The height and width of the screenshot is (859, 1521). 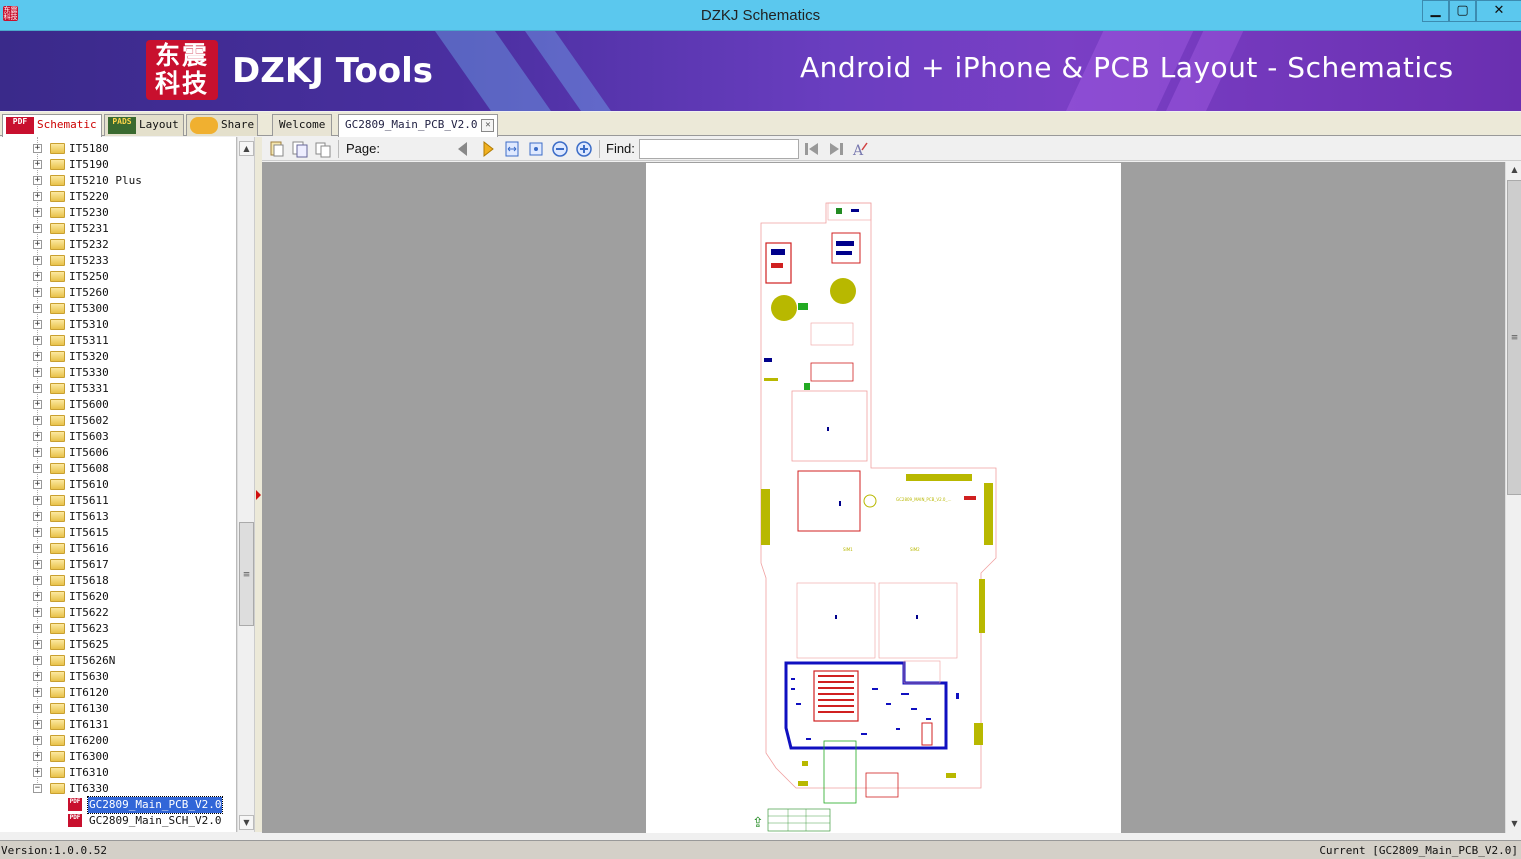 What do you see at coordinates (512, 149) in the screenshot?
I see `fit-width-icon` at bounding box center [512, 149].